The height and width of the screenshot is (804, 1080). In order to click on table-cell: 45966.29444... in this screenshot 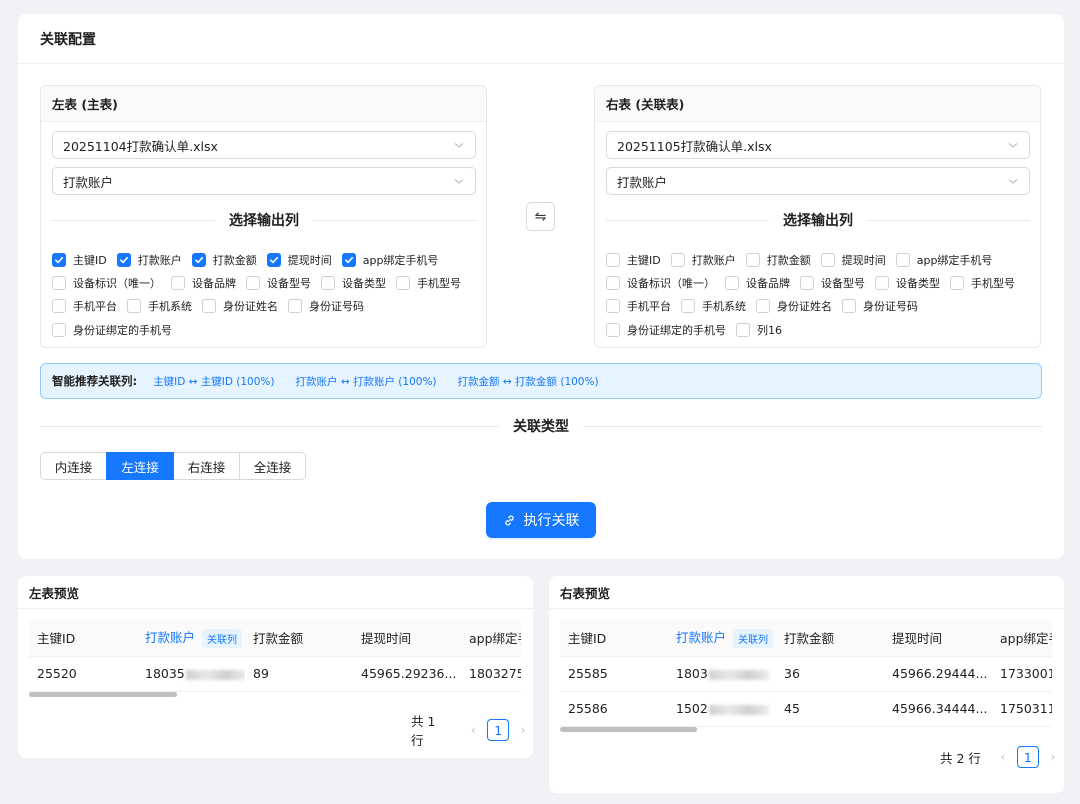, I will do `click(938, 674)`.